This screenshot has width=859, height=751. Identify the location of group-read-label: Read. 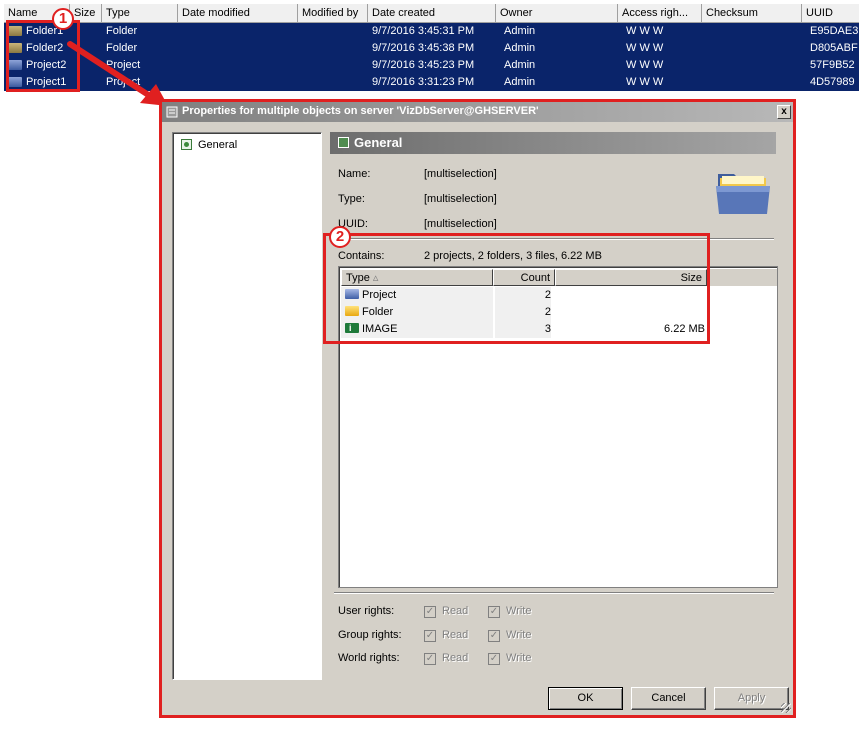
(455, 635).